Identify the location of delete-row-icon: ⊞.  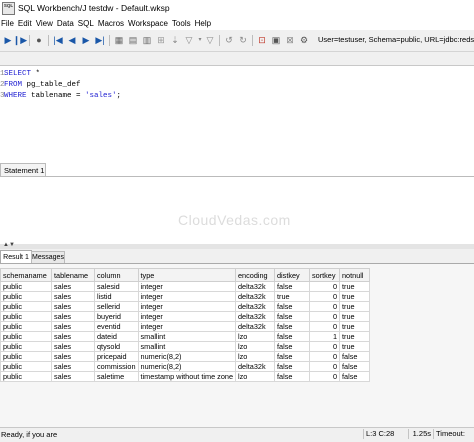
(161, 40).